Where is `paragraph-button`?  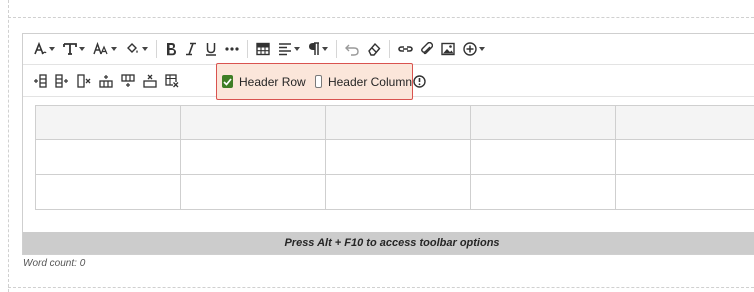 paragraph-button is located at coordinates (318, 49).